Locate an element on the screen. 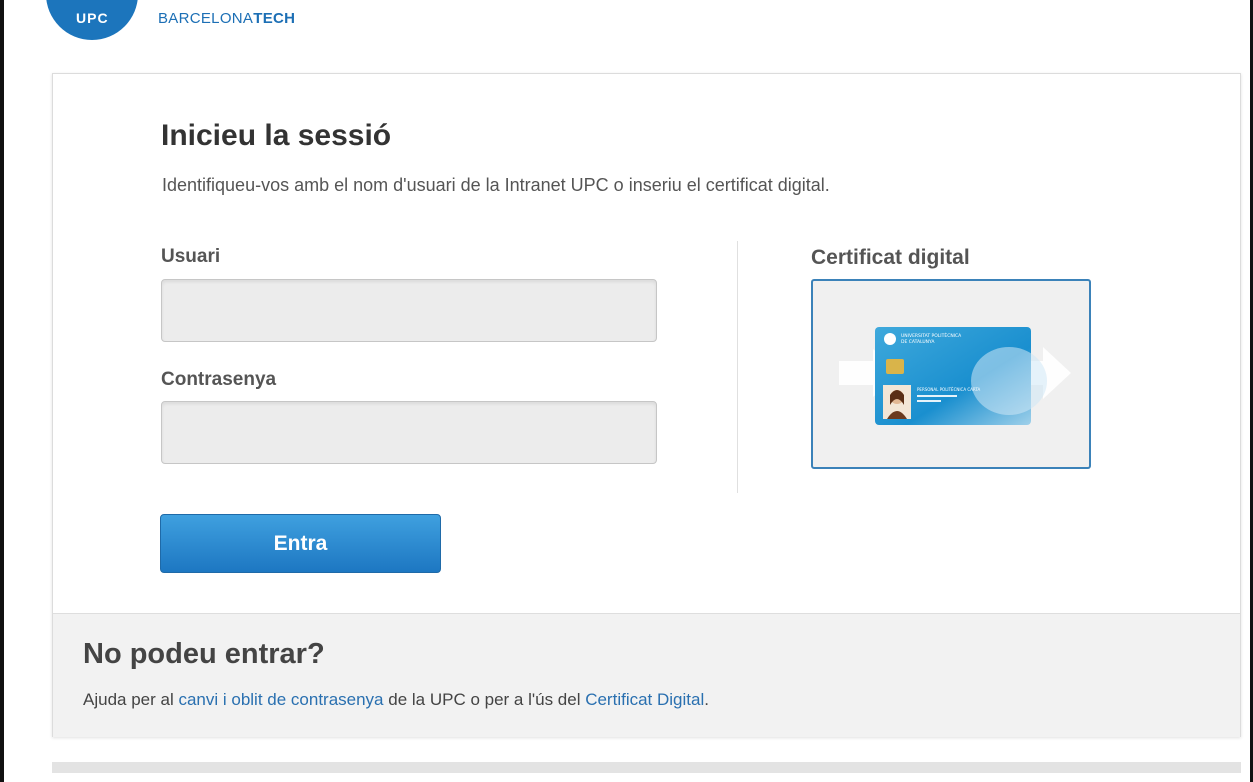 This screenshot has width=1253, height=782. certificate-help-link: Certificat Digital is located at coordinates (644, 699).